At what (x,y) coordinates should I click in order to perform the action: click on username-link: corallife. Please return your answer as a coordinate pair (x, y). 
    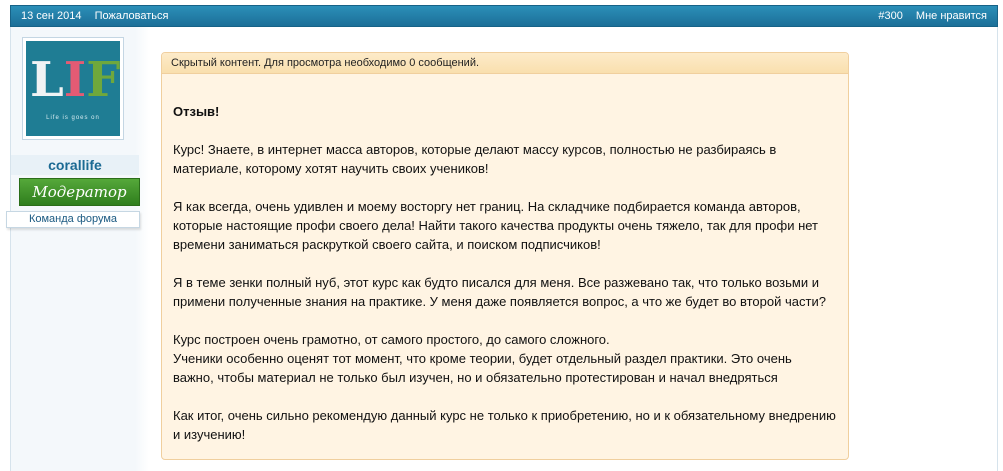
    Looking at the image, I should click on (75, 165).